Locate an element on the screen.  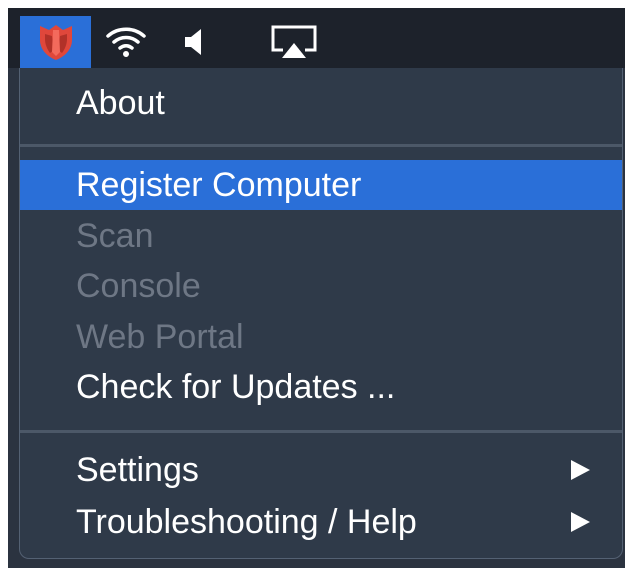
menu-item-settings: Settings is located at coordinates (321, 470).